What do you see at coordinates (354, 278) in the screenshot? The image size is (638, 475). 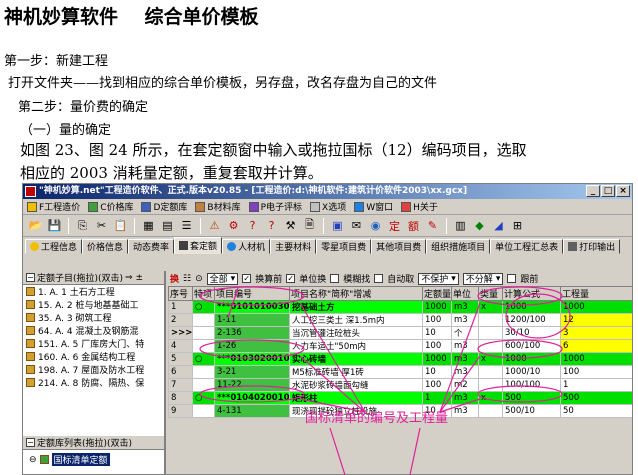 I see `grid-toolbar: 换 ☷ ⊙ 全部 ▾ ✓ 换算前 ✓ 单位换 模糊找 自动取 不保护 ▾ 不分解 ▾ 跟前` at bounding box center [354, 278].